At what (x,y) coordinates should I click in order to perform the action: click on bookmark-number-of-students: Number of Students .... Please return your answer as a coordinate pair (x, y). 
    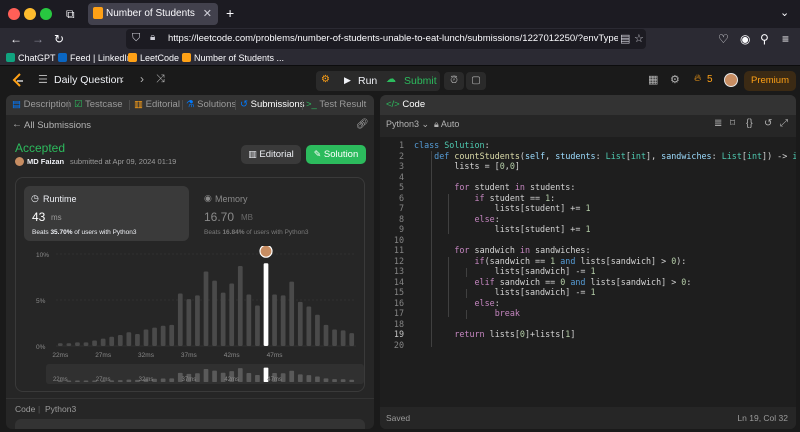
    Looking at the image, I should click on (233, 58).